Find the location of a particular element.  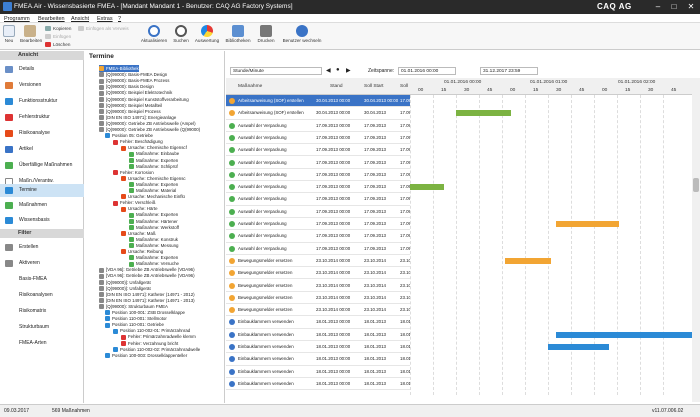

sidebar-item-function-structure: Funktionsstruktur is located at coordinates (42, 101).